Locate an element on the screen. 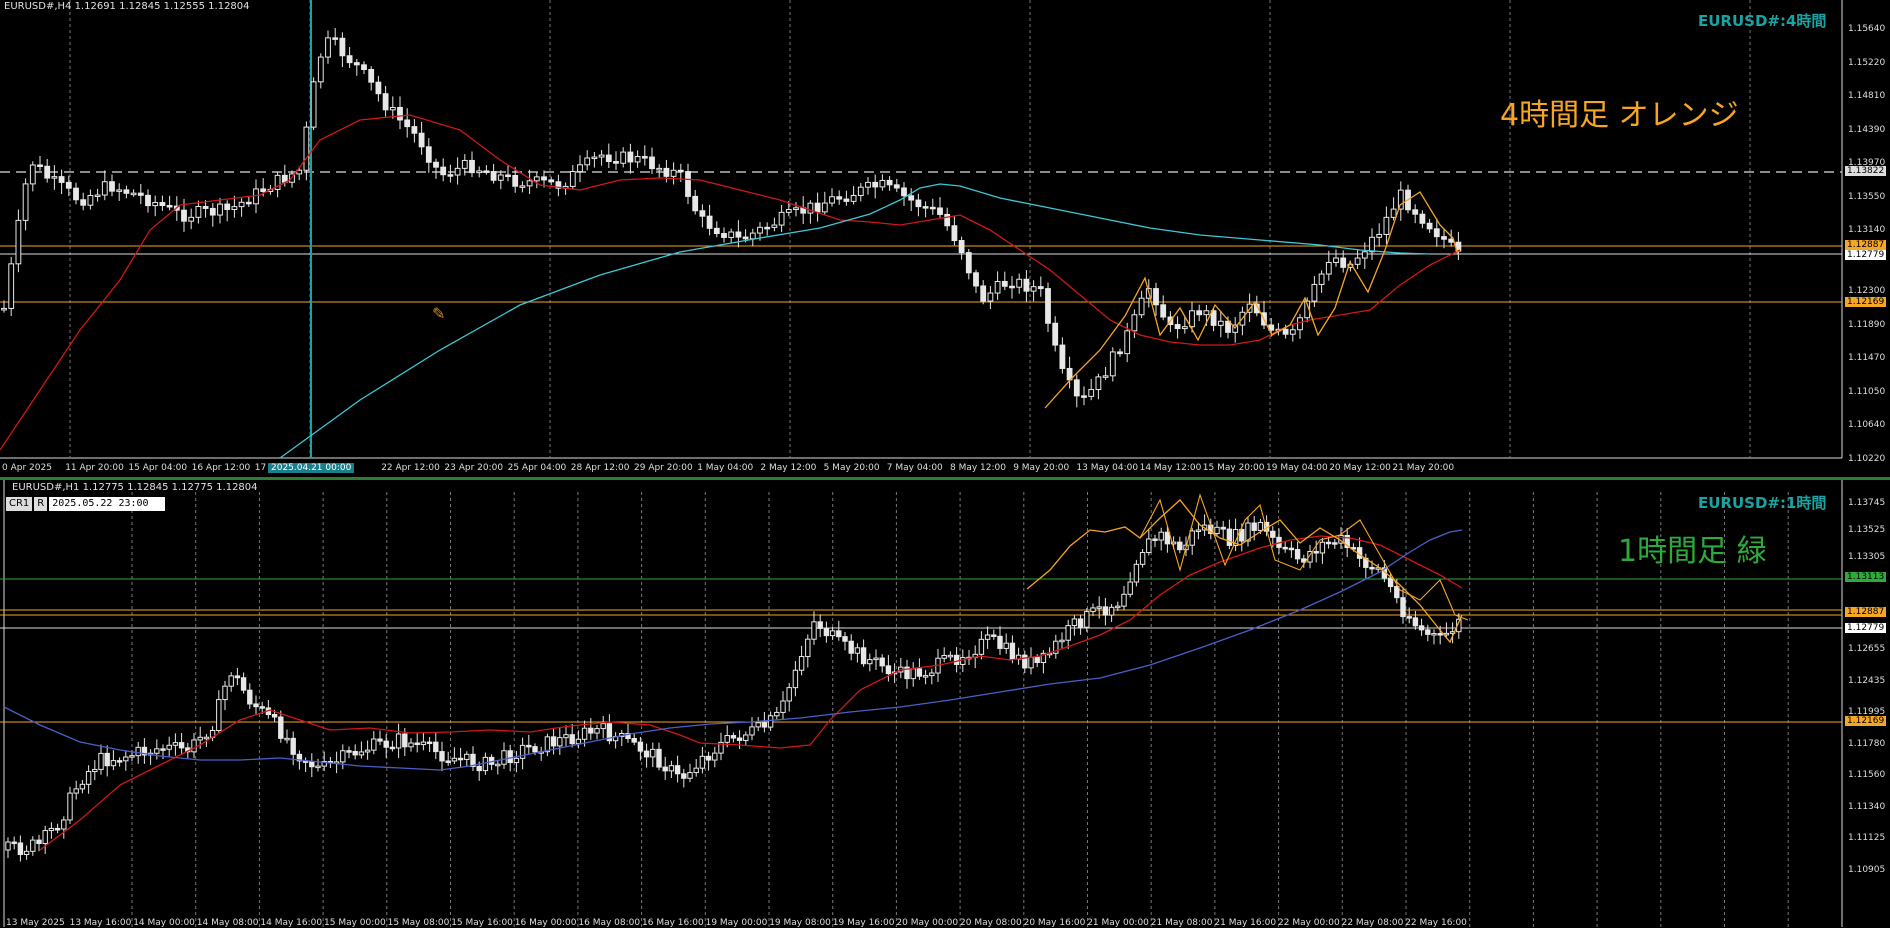 This screenshot has height=928, width=1890. h4-annotation-text: 4時間足 オレンジ is located at coordinates (1619, 115).